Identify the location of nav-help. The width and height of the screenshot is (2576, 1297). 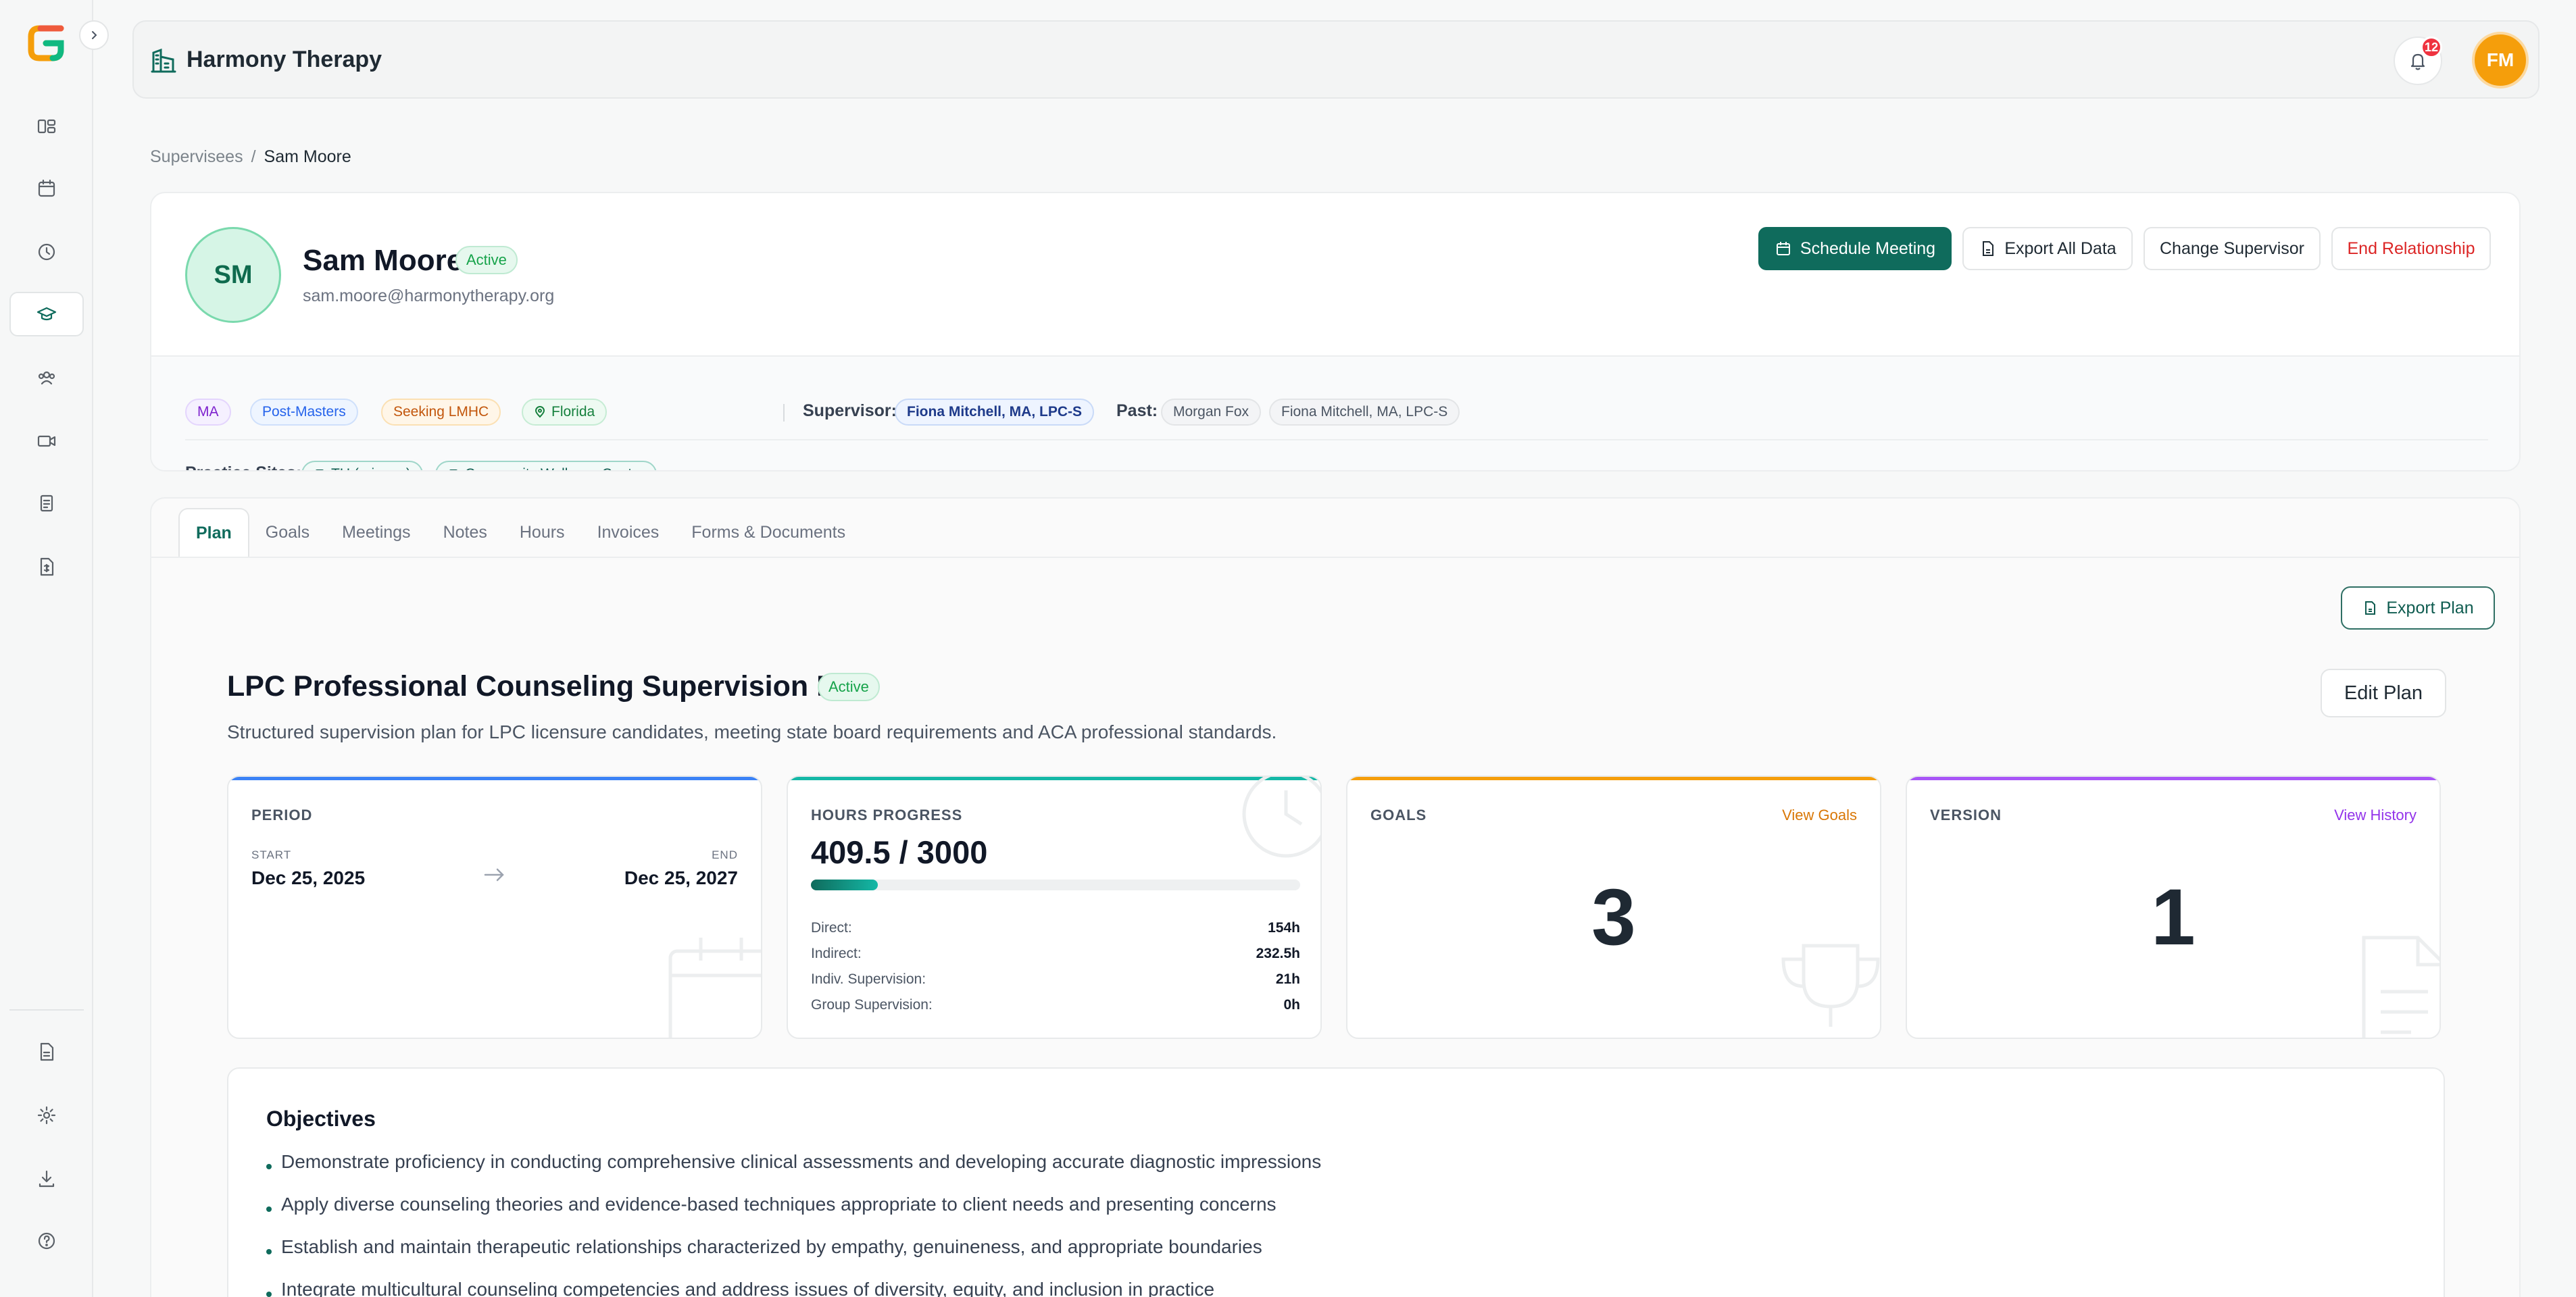
(47, 1241).